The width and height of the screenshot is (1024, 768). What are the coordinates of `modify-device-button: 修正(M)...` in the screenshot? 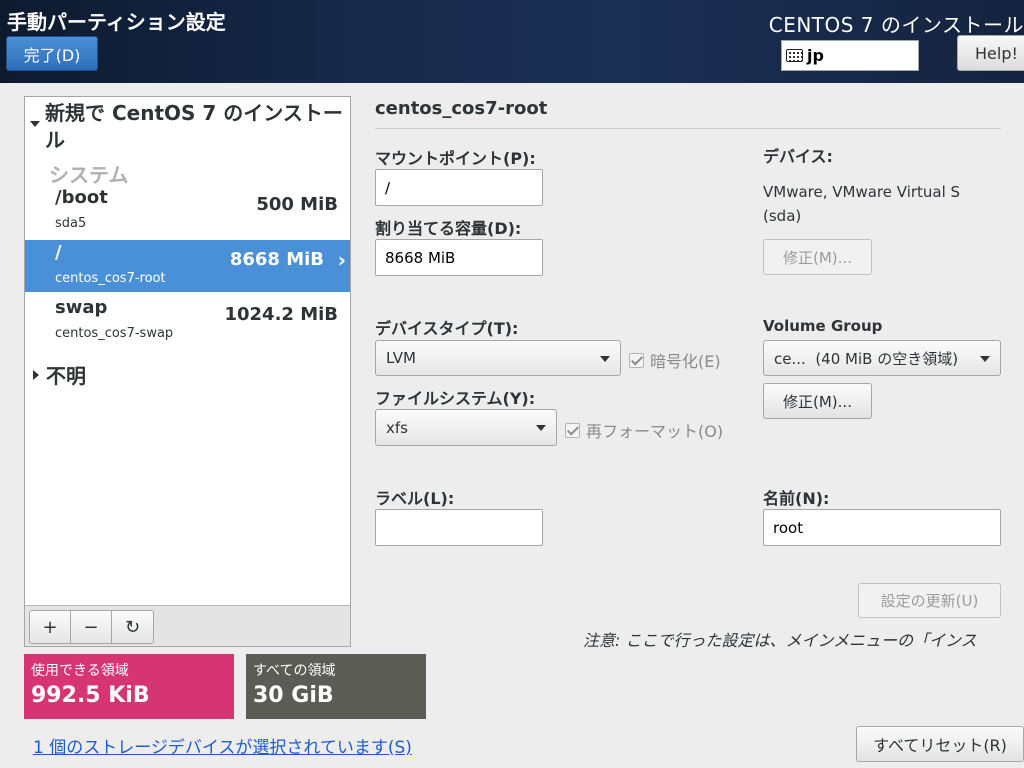 It's located at (817, 257).